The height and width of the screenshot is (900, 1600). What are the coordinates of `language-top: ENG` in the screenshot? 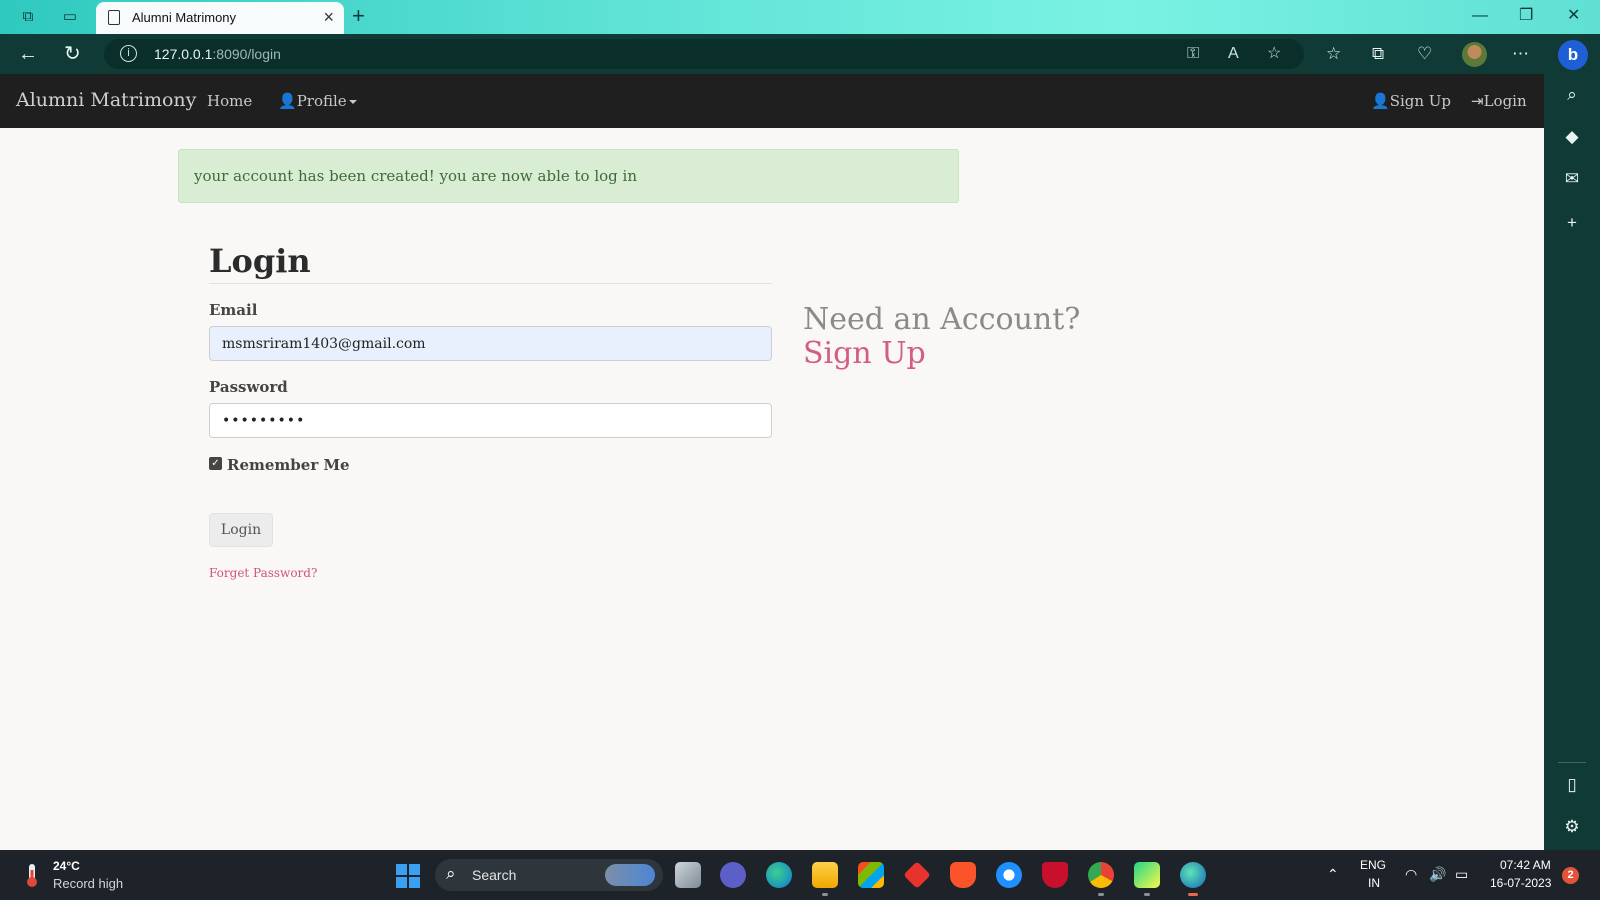 It's located at (1373, 865).